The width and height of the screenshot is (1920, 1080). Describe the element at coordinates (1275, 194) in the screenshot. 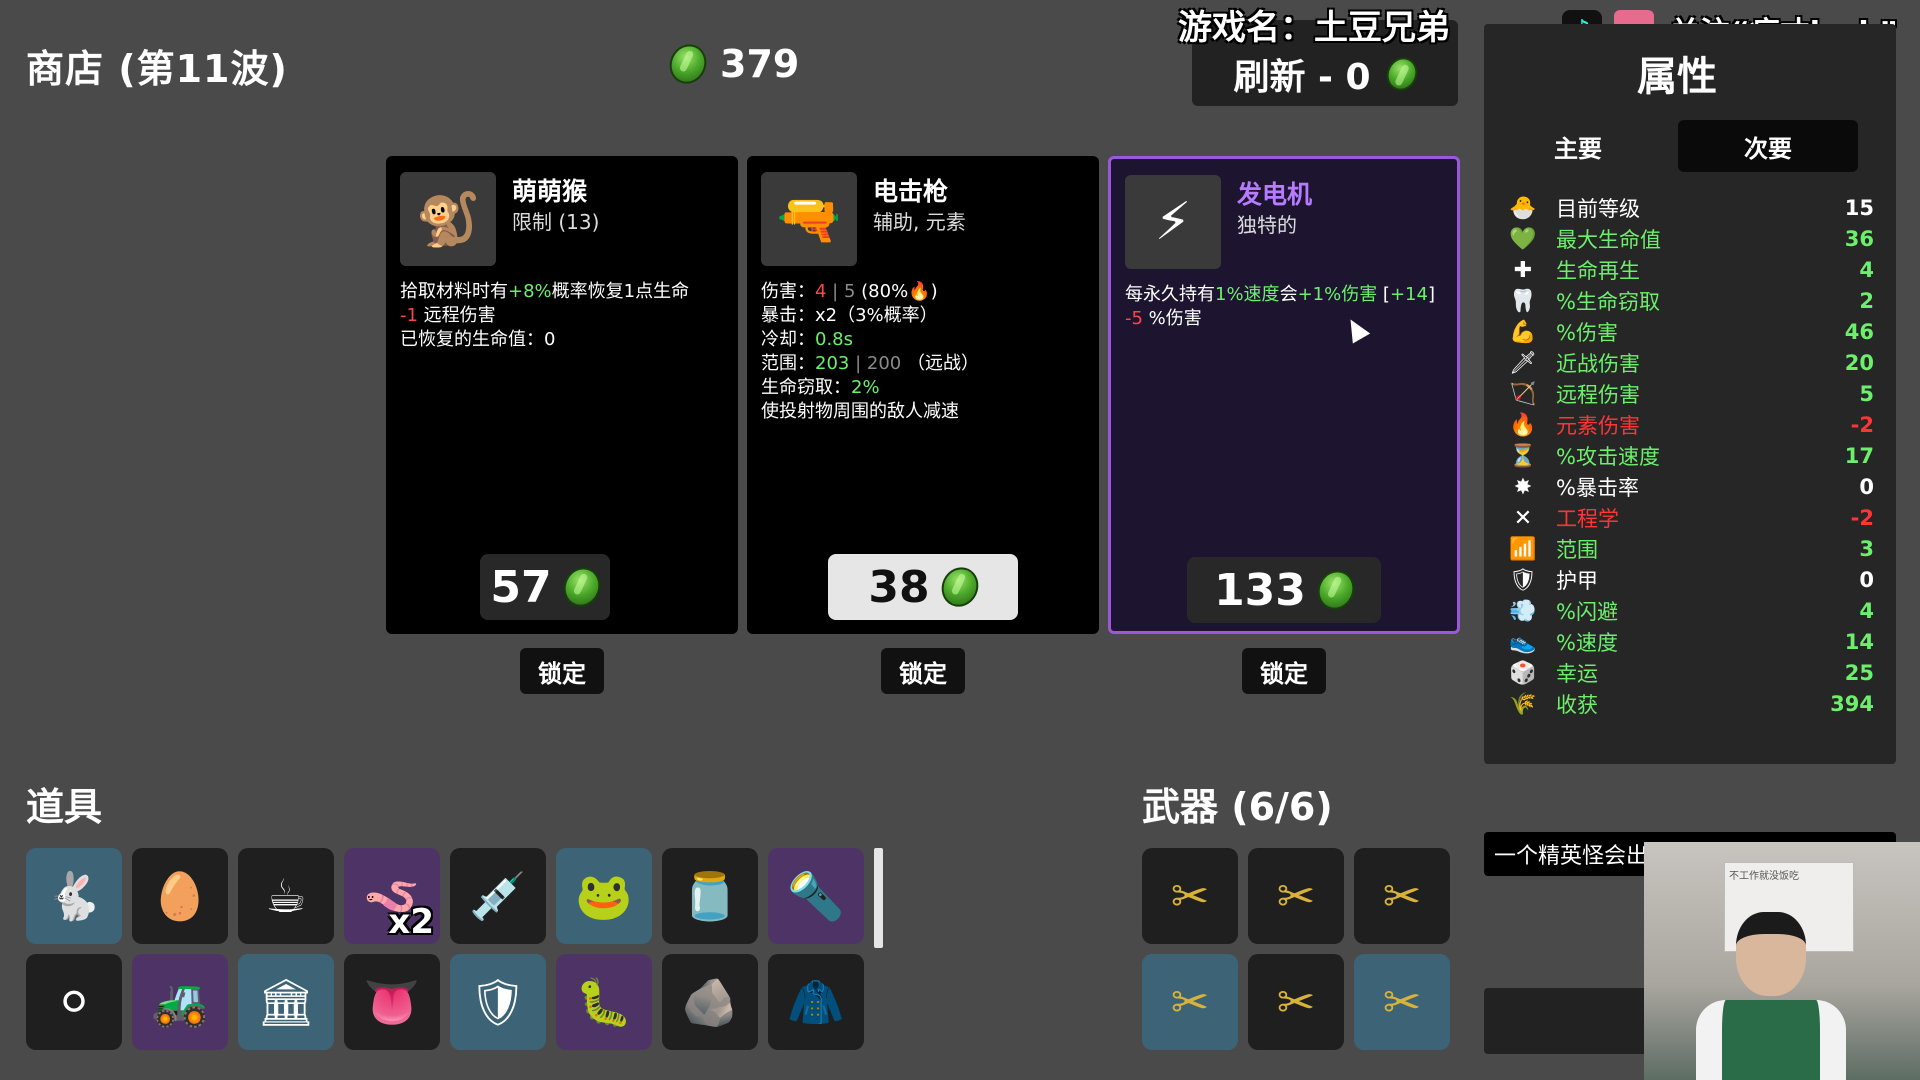

I see `card-name: 发电机` at that location.